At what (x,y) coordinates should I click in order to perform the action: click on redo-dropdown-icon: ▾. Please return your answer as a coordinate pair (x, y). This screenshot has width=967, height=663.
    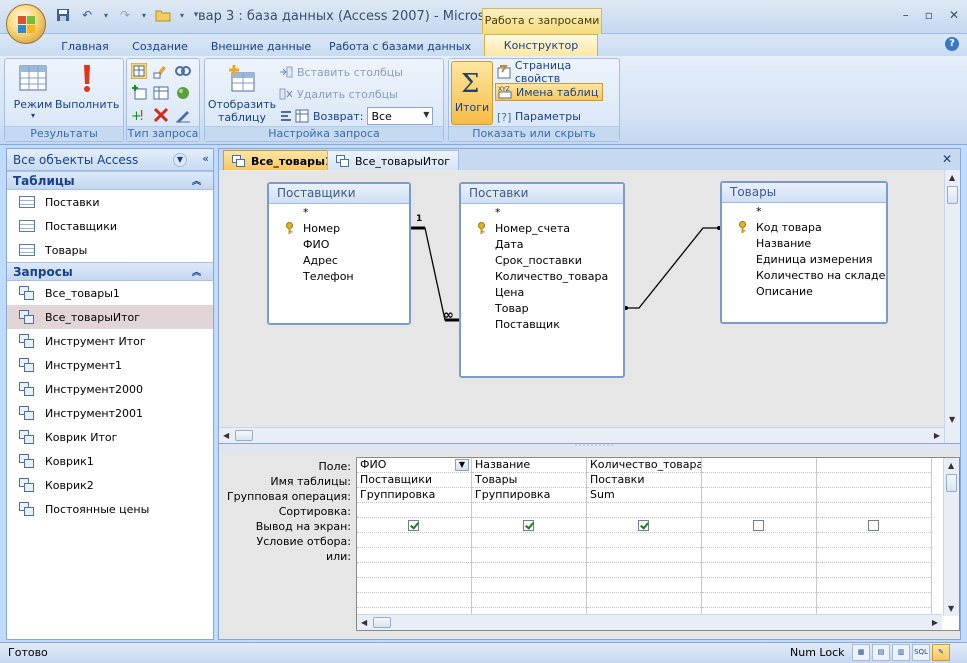
    Looking at the image, I should click on (144, 15).